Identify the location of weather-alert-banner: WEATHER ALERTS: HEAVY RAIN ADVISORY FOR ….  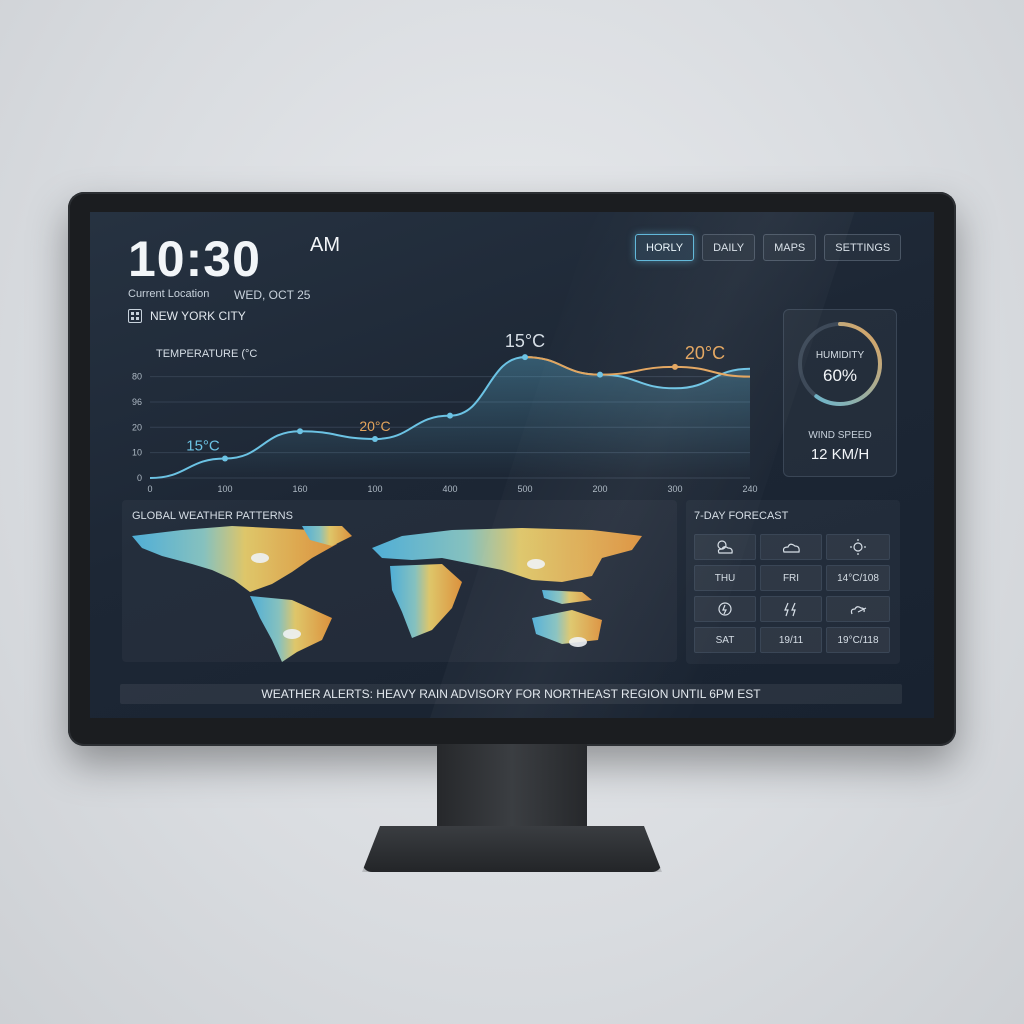
(511, 694).